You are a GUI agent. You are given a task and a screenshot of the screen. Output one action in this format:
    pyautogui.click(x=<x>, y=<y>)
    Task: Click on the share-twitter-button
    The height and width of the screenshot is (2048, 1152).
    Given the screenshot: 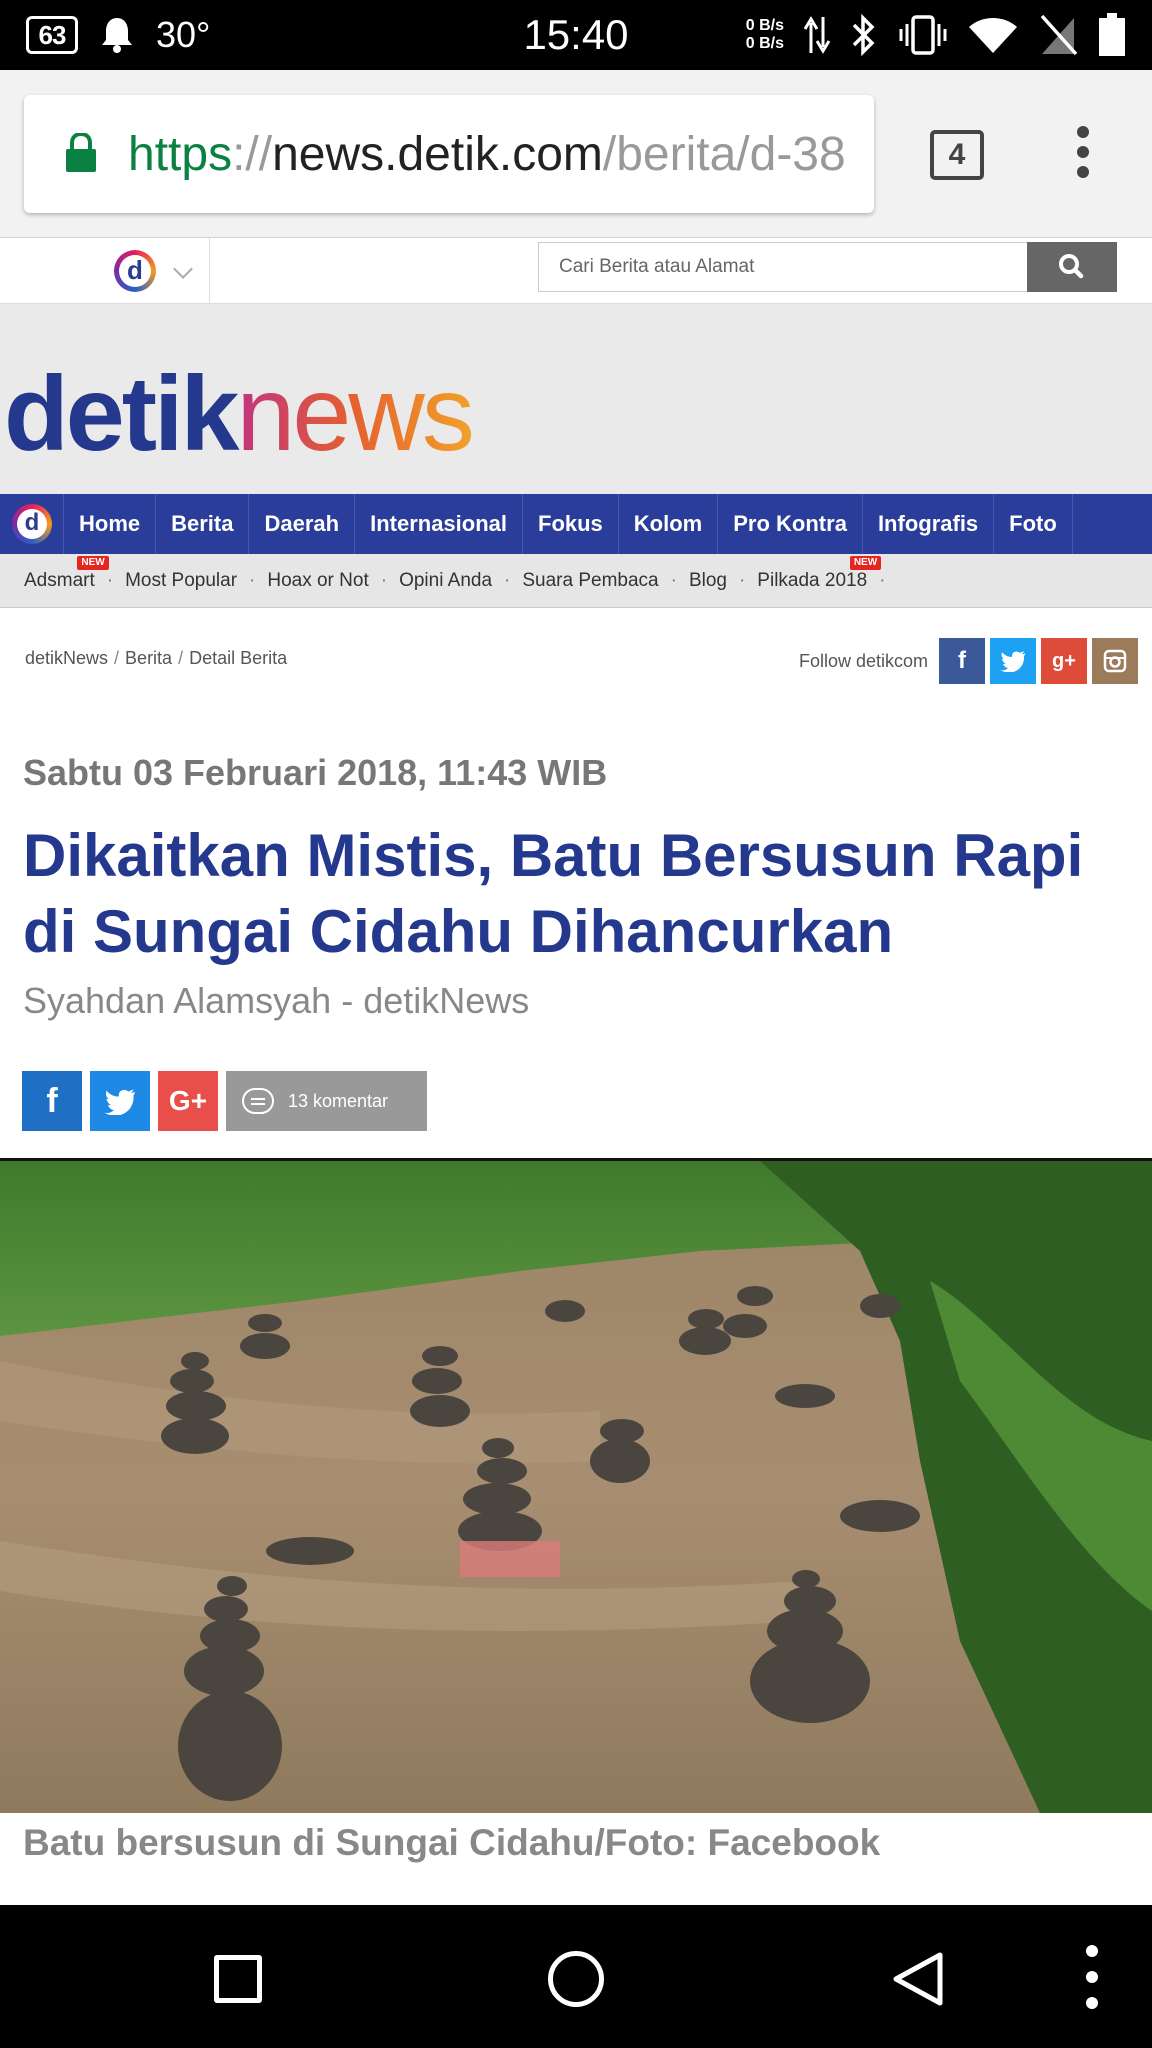 What is the action you would take?
    pyautogui.click(x=120, y=1101)
    